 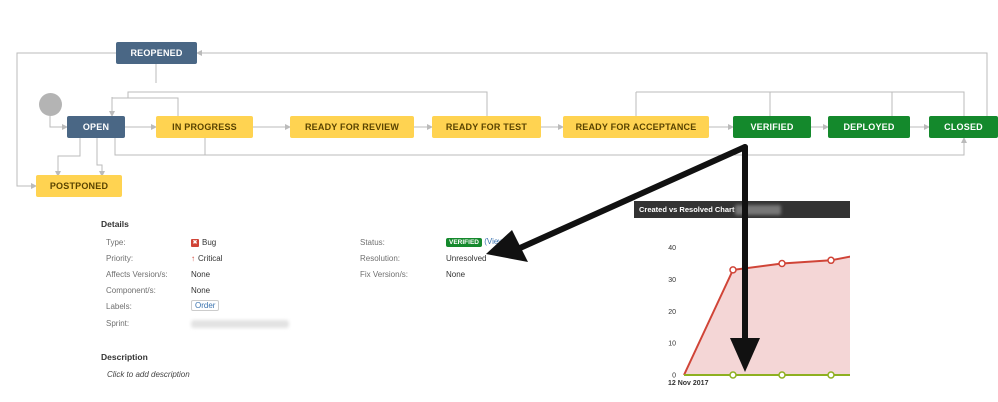 What do you see at coordinates (672, 280) in the screenshot?
I see `y-tick-label: 30` at bounding box center [672, 280].